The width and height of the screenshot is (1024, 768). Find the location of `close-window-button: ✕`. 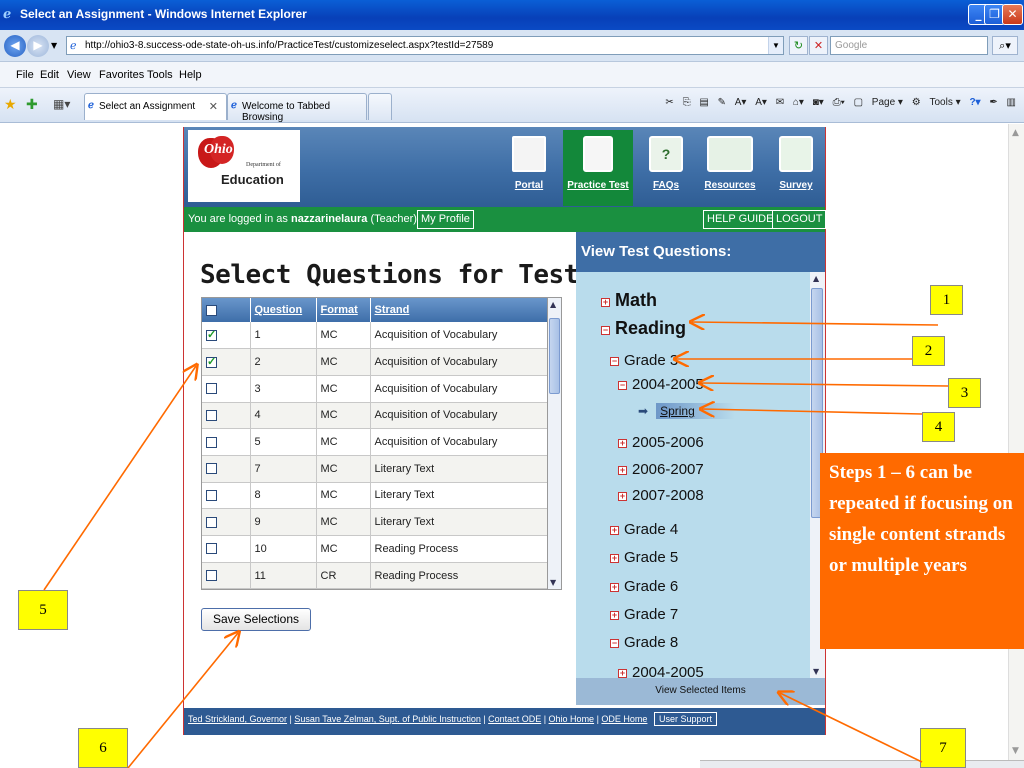

close-window-button: ✕ is located at coordinates (1012, 14).